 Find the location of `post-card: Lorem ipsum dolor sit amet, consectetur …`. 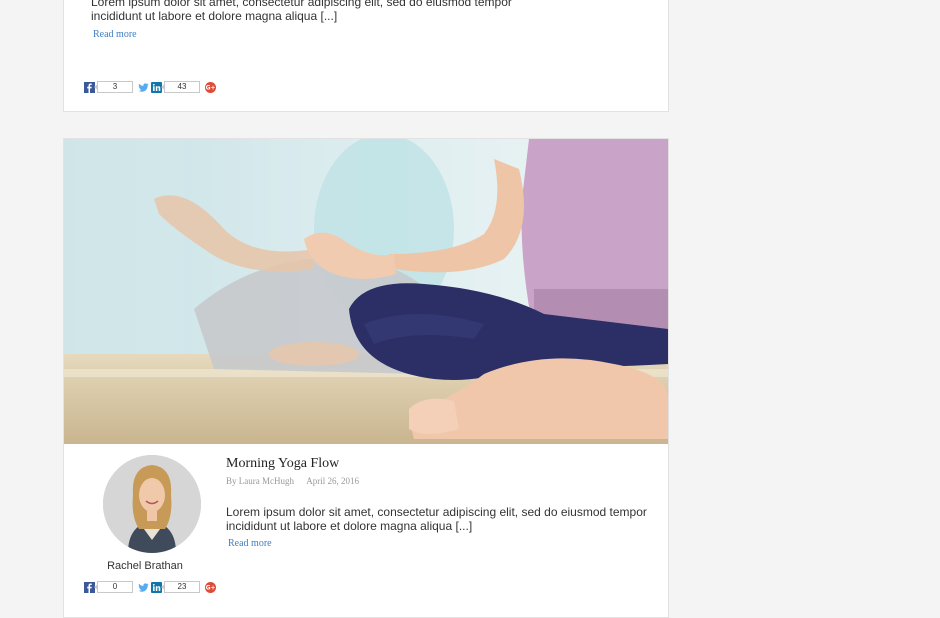

post-card: Lorem ipsum dolor sit amet, consectetur … is located at coordinates (366, 56).